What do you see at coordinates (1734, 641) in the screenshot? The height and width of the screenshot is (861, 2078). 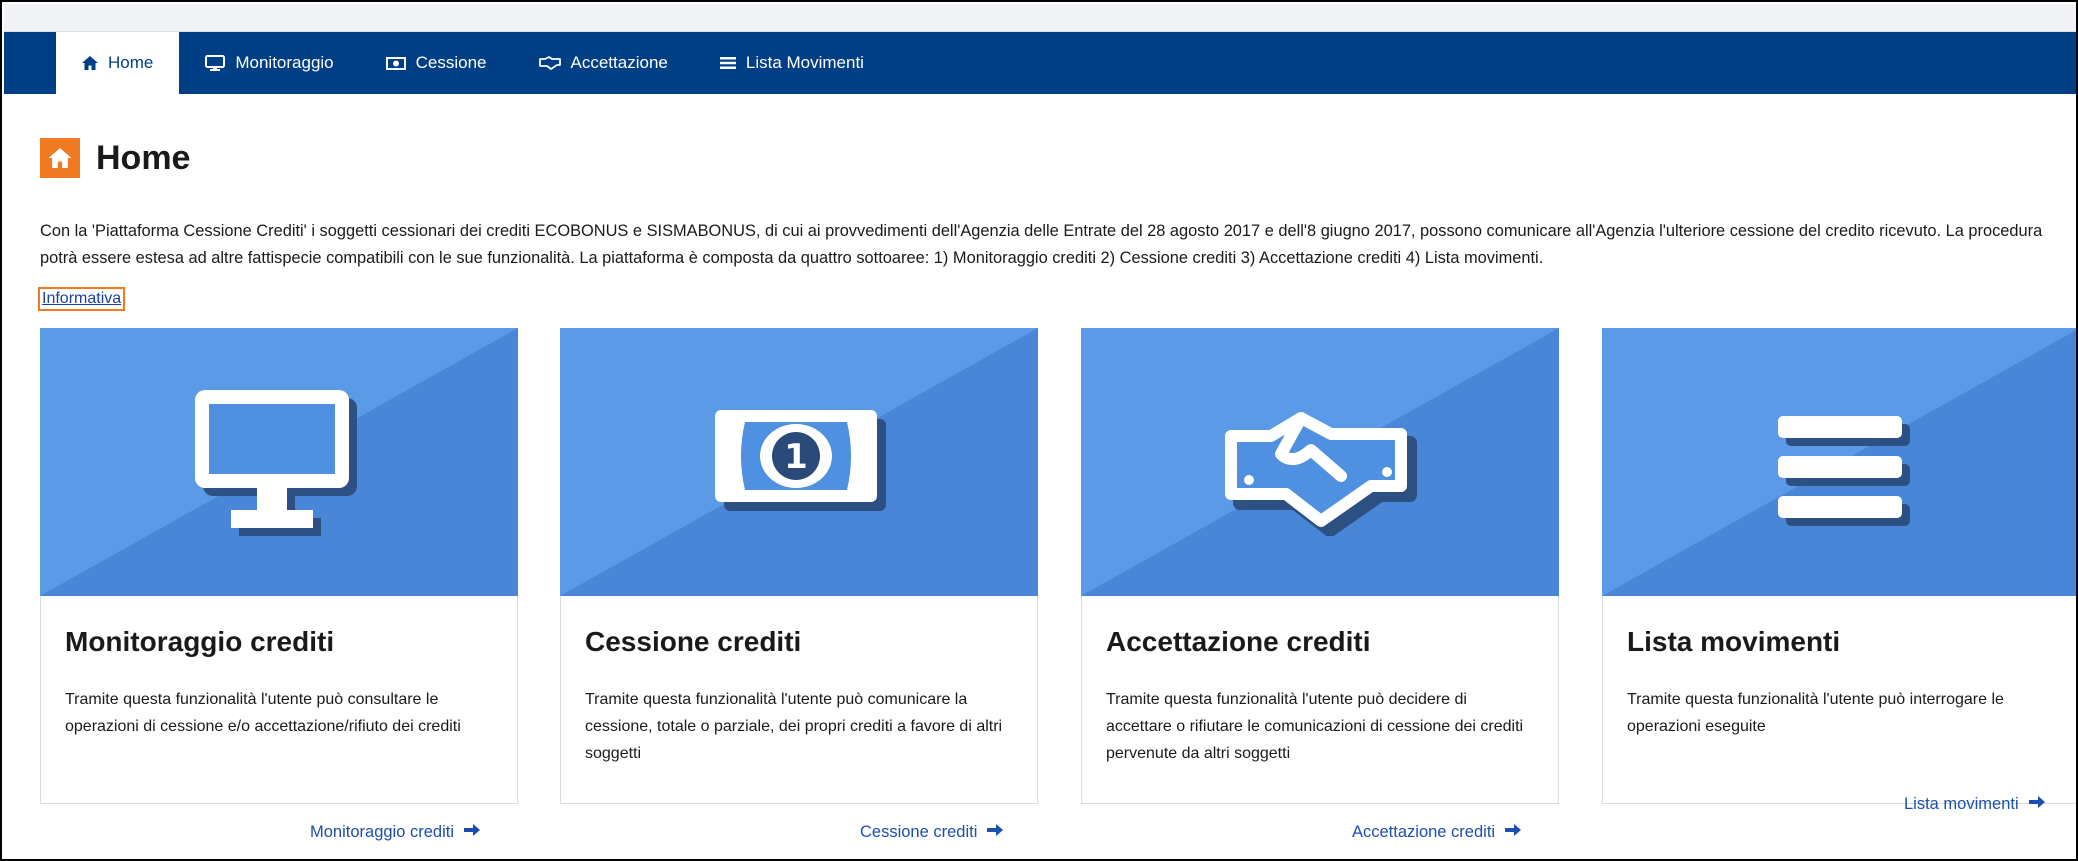 I see `card-title: Lista movimenti` at bounding box center [1734, 641].